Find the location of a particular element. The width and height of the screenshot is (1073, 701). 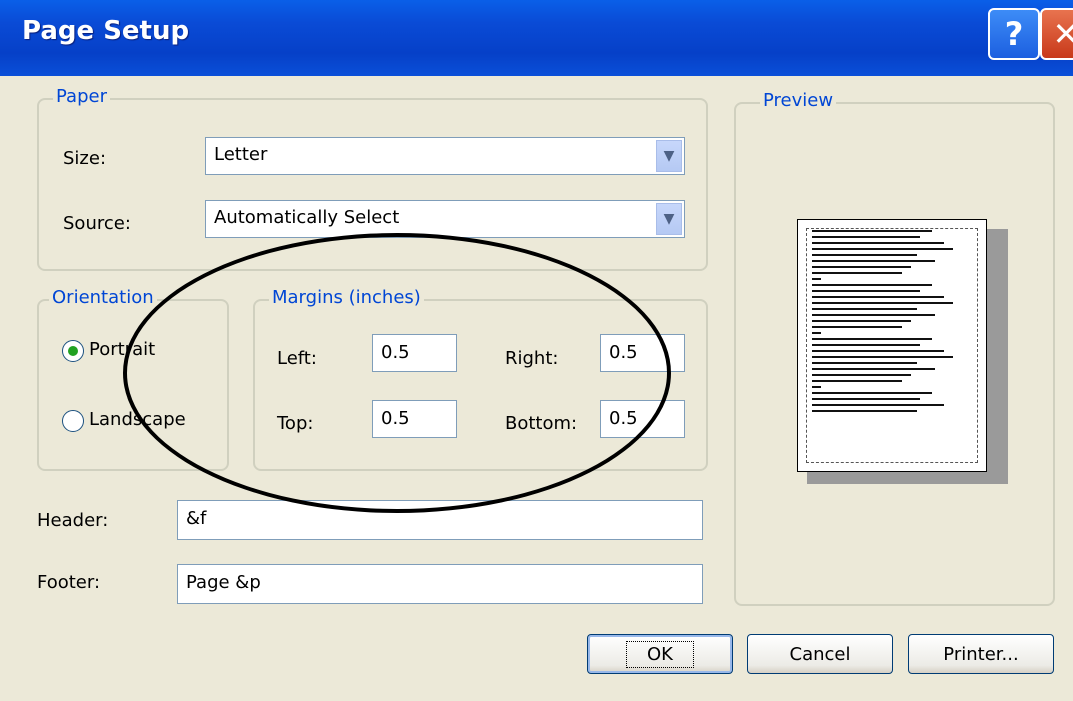

source-select: Automatically Select ▼ is located at coordinates (445, 219).